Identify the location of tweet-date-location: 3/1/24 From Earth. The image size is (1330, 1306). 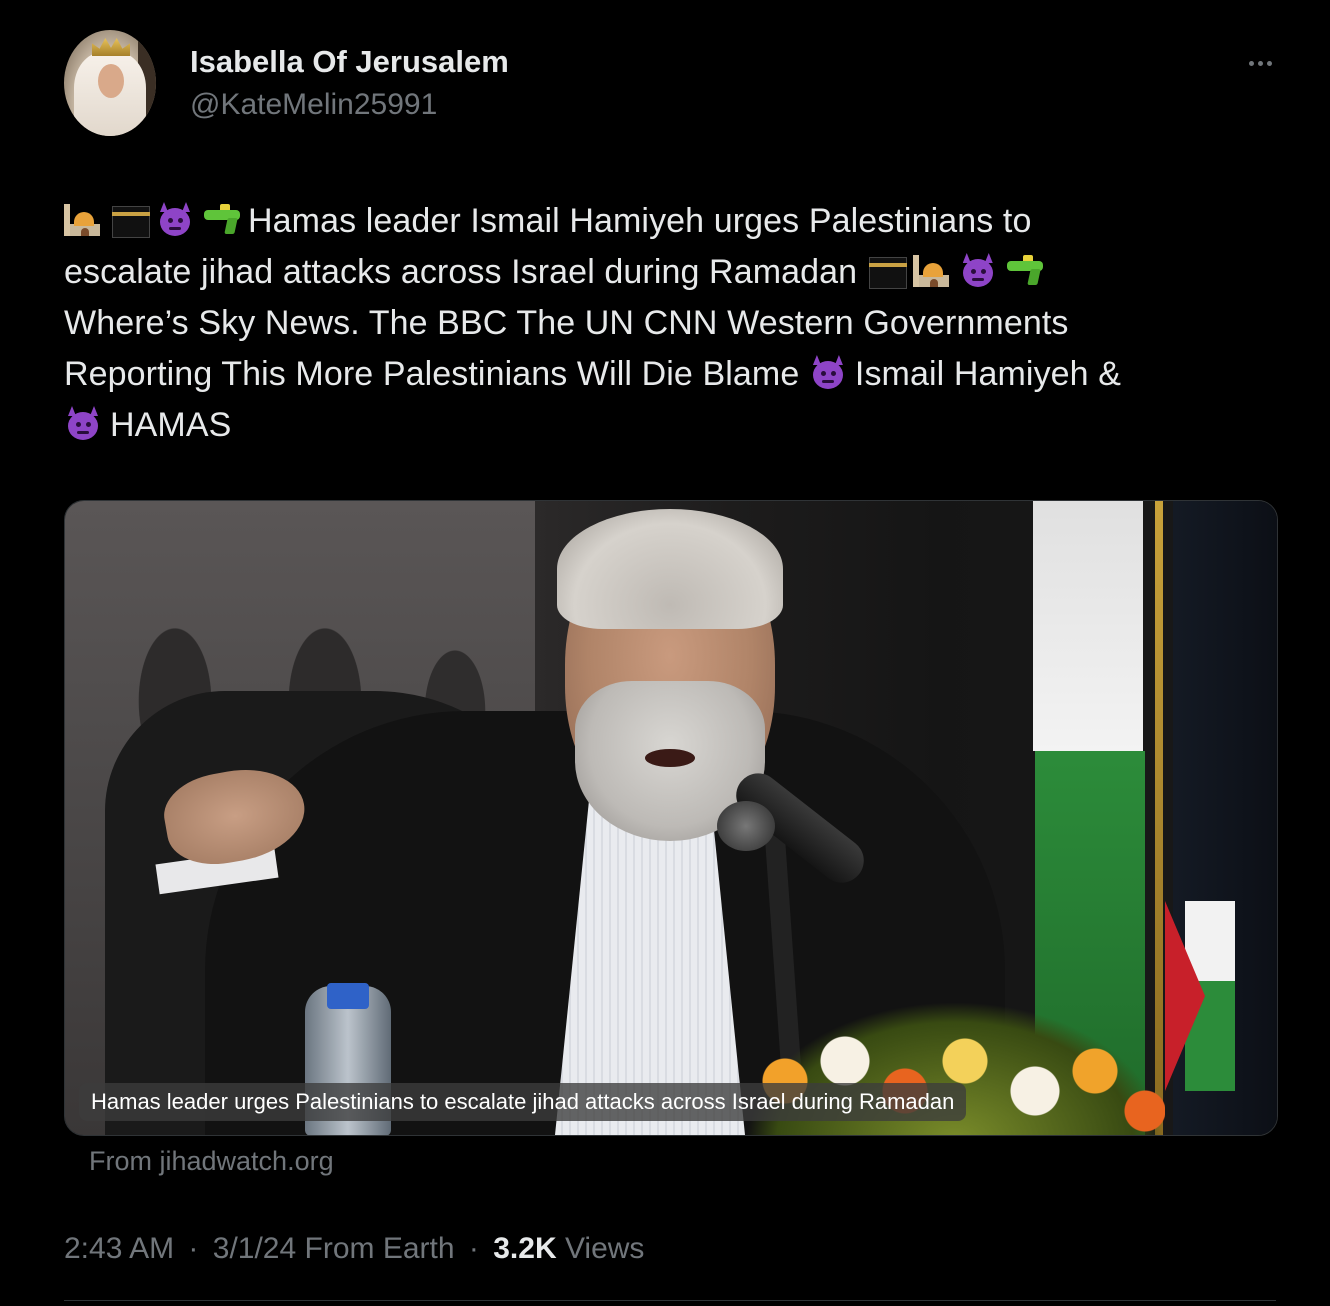
(334, 1248).